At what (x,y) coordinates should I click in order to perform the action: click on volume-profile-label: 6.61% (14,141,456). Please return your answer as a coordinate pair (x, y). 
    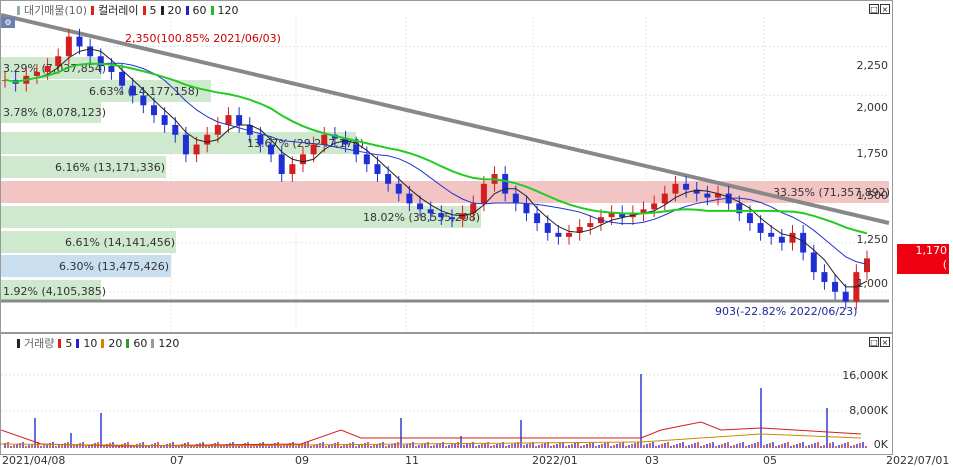
    Looking at the image, I should click on (120, 242).